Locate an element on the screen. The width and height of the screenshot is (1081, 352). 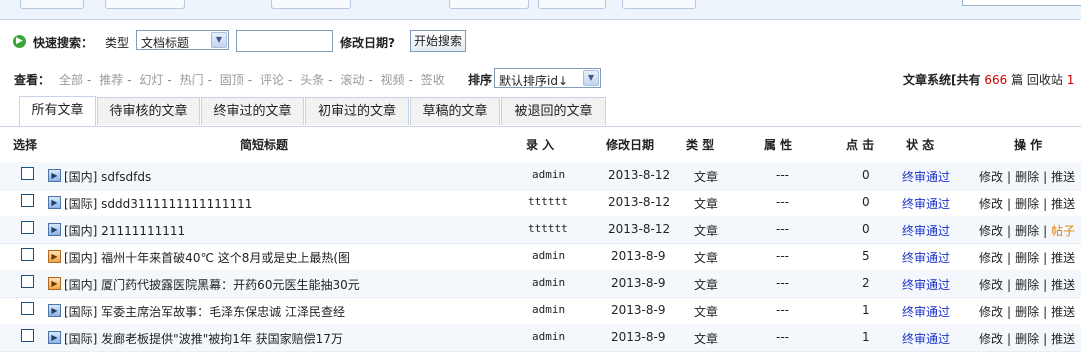
filter-link-recommend: 推荐 is located at coordinates (111, 80).